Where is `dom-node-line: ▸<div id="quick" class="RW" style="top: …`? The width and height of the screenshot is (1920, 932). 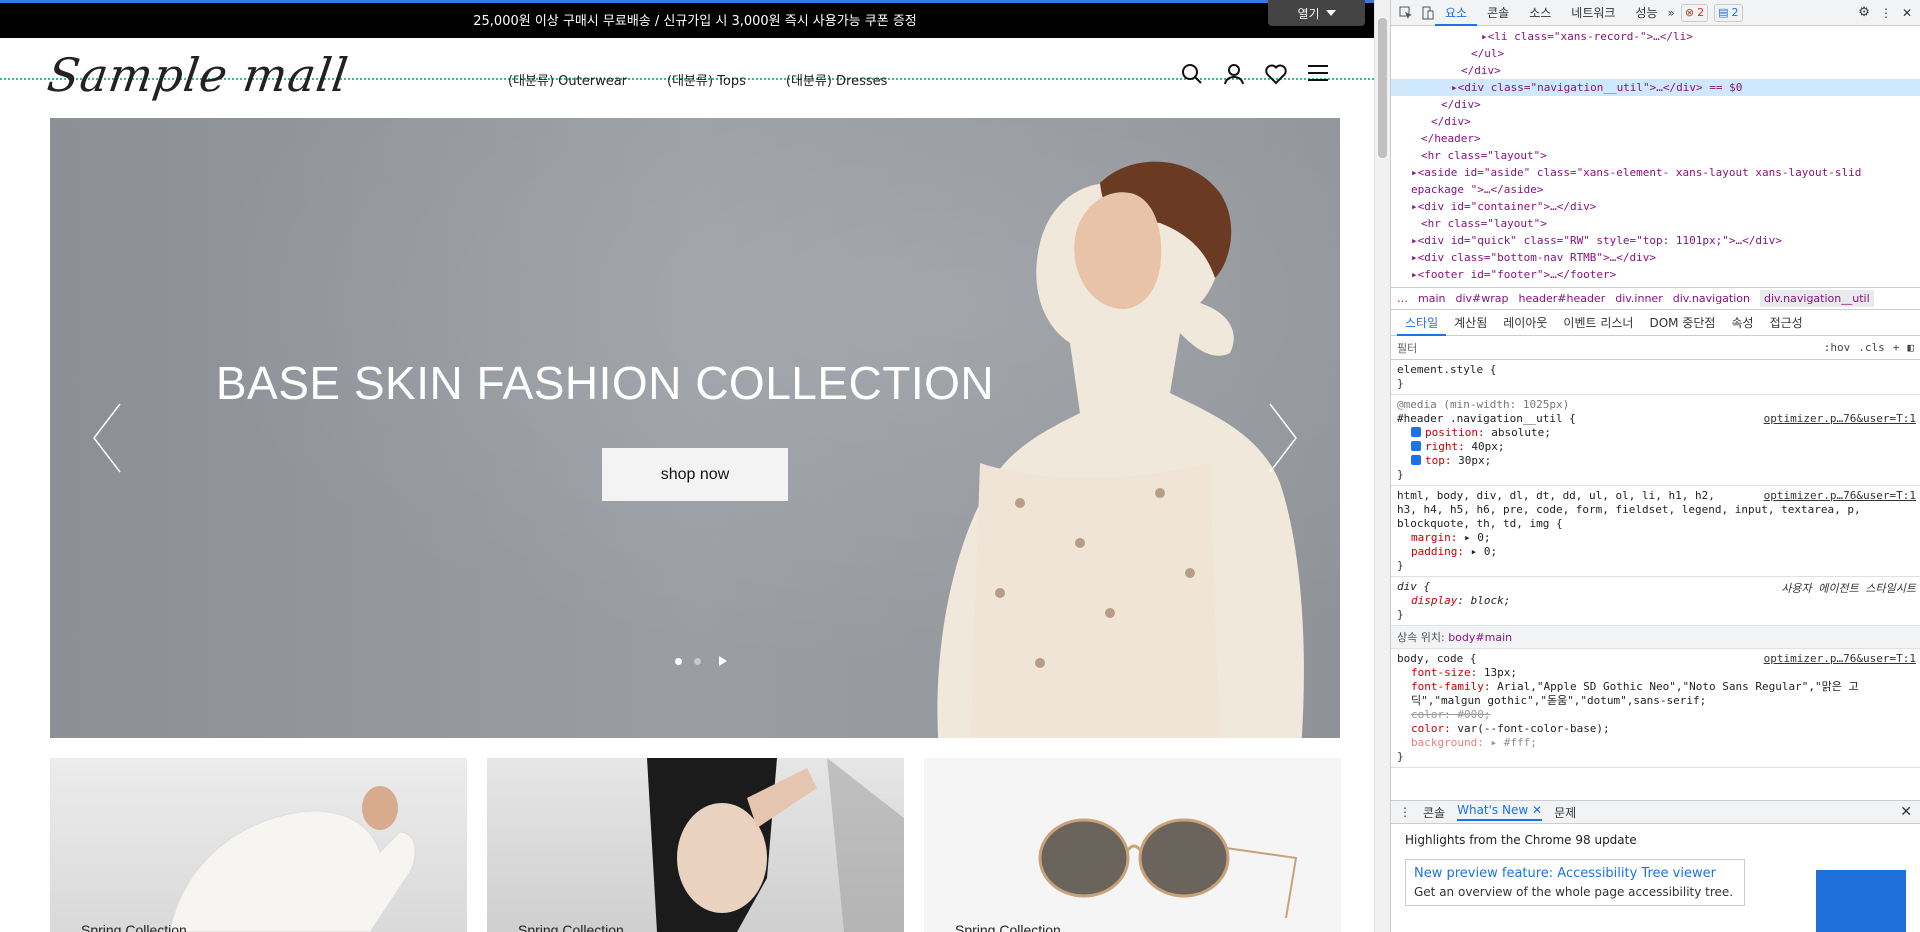 dom-node-line: ▸<div id="quick" class="RW" style="top: … is located at coordinates (1655, 240).